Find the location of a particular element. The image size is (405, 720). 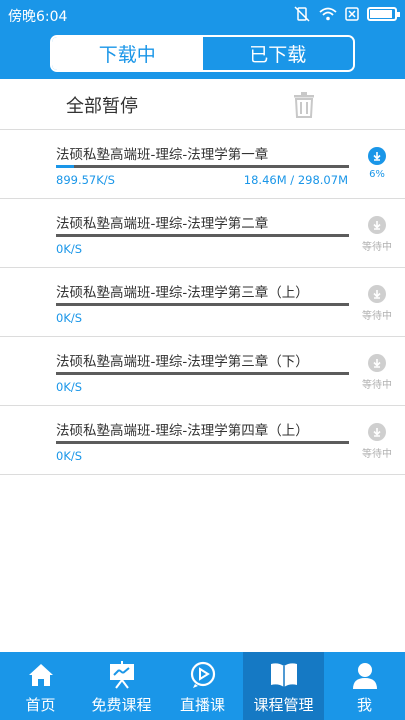

download-segmented-control: 下载中 已下载 is located at coordinates (202, 53).